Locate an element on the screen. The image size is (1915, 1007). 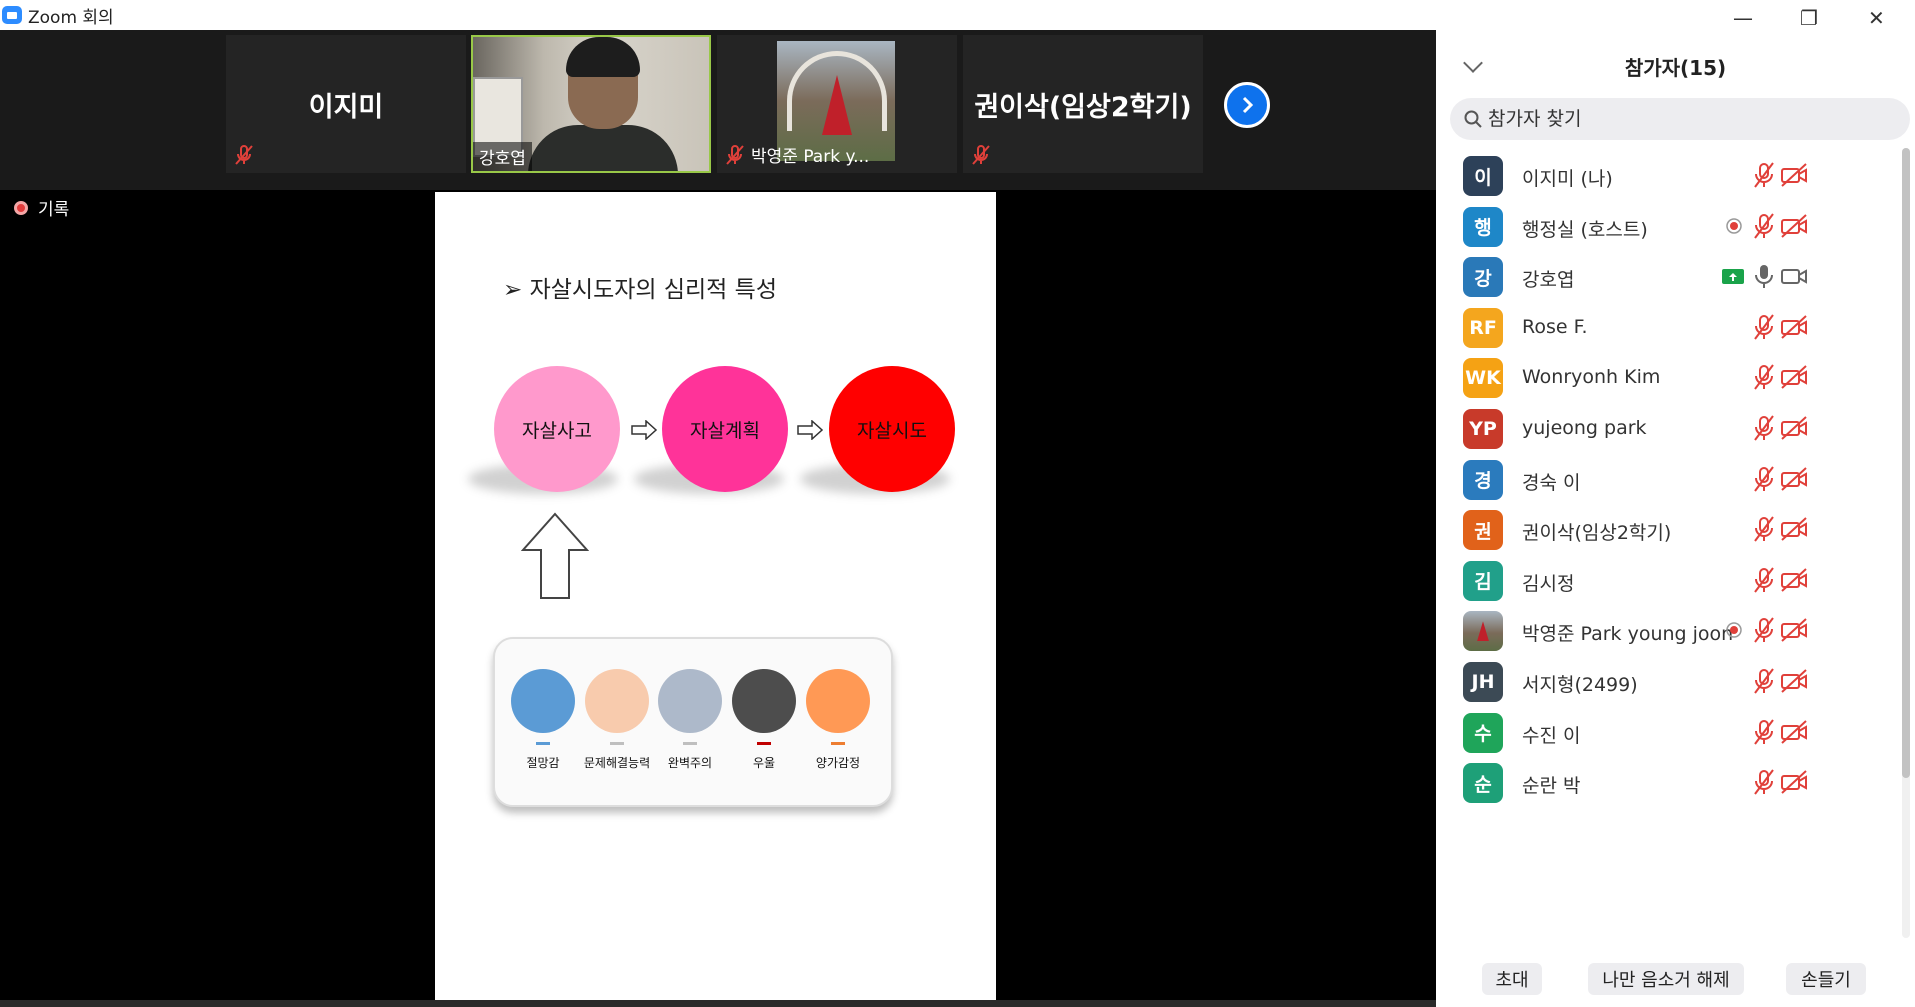
scrollbar is located at coordinates (1906, 463).